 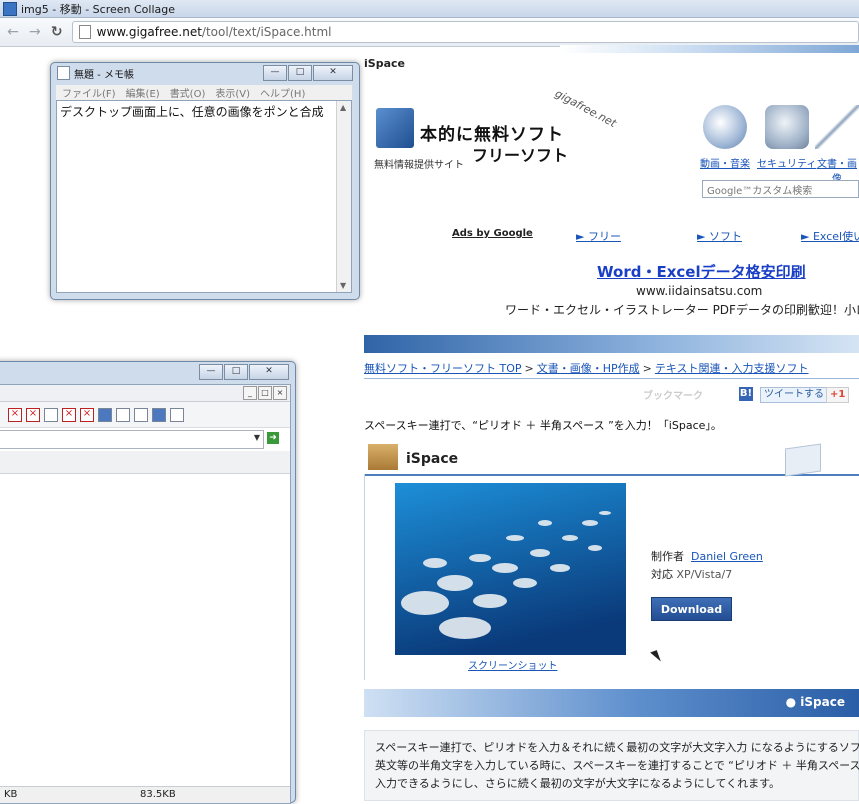 I want to click on category-security-link: セキュリティ, so click(x=786, y=164).